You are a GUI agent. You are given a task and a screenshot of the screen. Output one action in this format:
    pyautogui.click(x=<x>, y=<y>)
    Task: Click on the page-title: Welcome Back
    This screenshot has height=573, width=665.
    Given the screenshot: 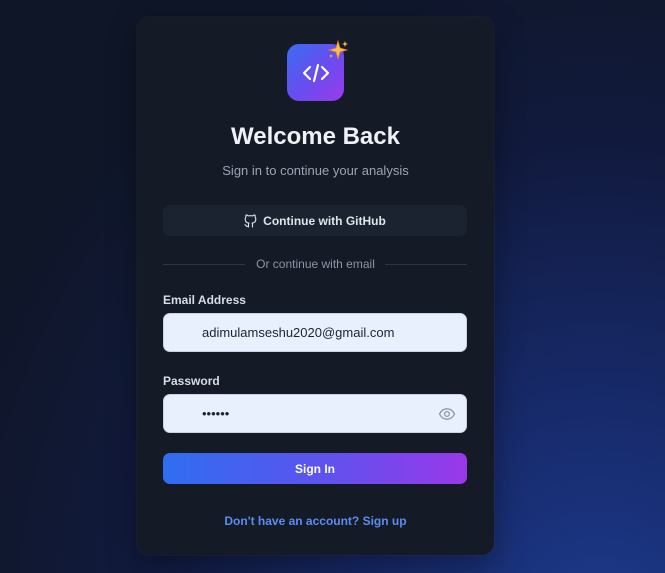 What is the action you would take?
    pyautogui.click(x=315, y=136)
    